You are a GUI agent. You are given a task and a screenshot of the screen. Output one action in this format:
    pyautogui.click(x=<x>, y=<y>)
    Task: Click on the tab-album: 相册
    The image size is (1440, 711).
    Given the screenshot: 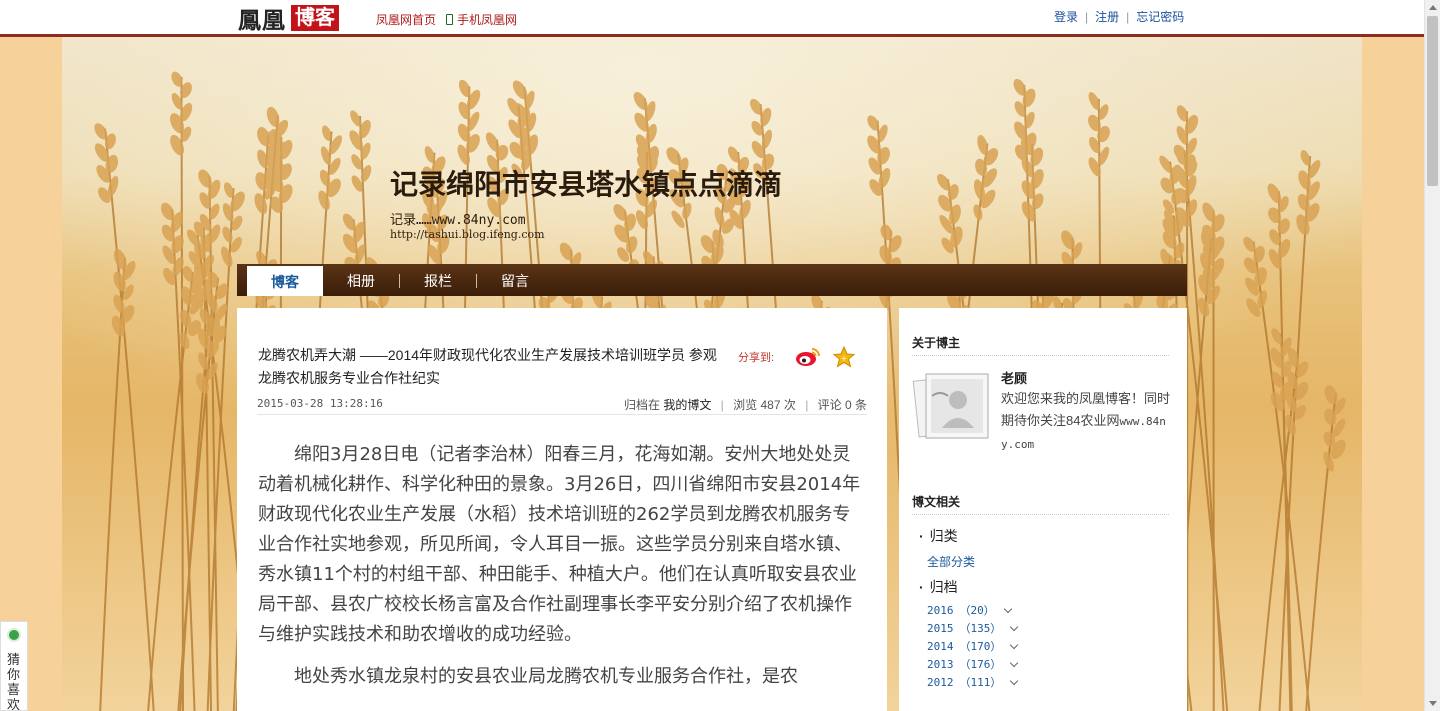 What is the action you would take?
    pyautogui.click(x=361, y=280)
    